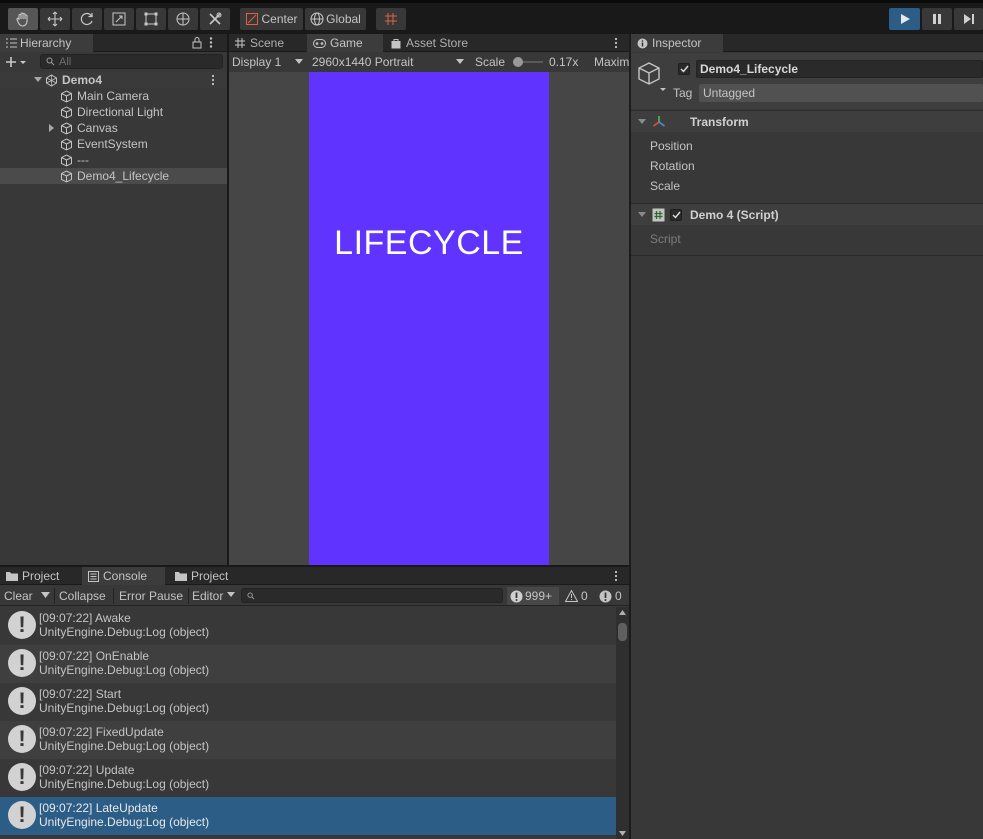 This screenshot has height=839, width=983. I want to click on hierarchy-item: Directional Light, so click(113, 112).